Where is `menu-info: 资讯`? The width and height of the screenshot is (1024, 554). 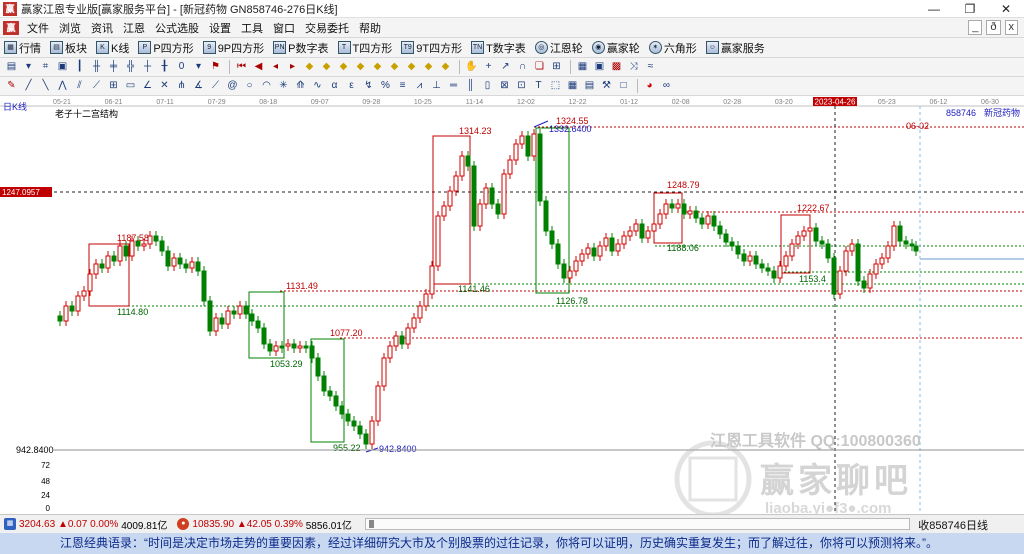
menu-info: 资讯 is located at coordinates (102, 28).